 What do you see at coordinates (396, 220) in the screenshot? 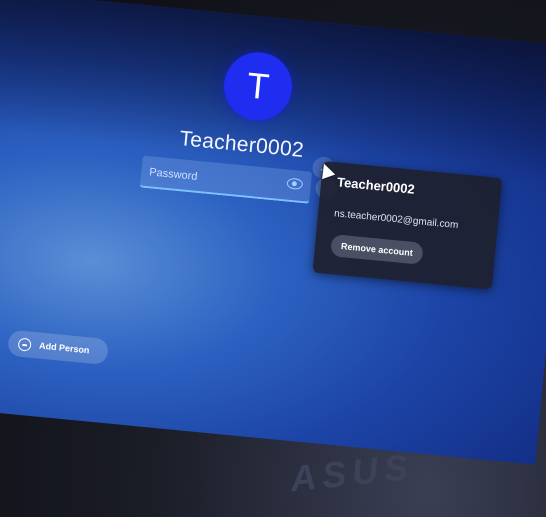
I see `account-email: ns.teacher0002@gmail.com` at bounding box center [396, 220].